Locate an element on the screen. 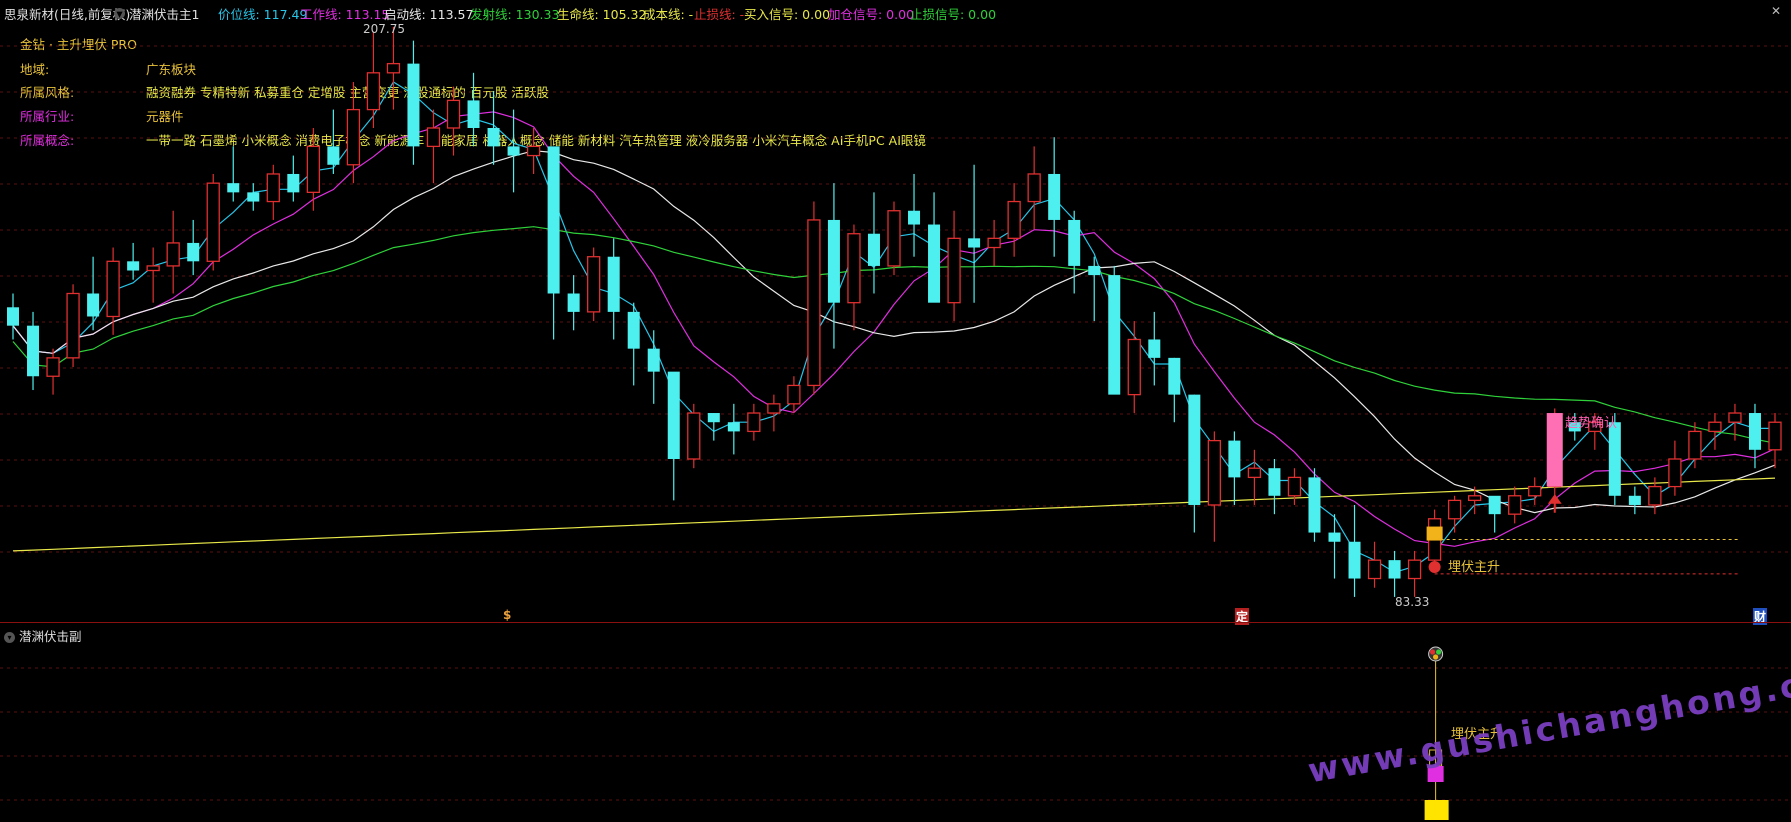  dollar-marker: $ is located at coordinates (507, 615).